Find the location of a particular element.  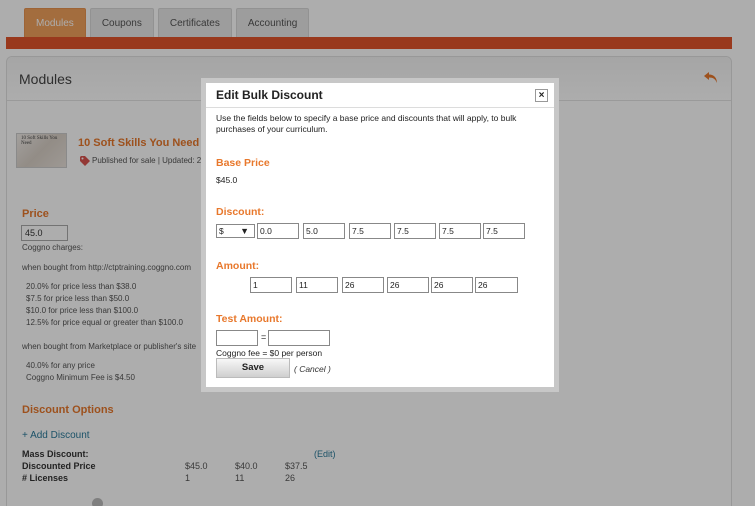

equals-sign: = is located at coordinates (264, 337).